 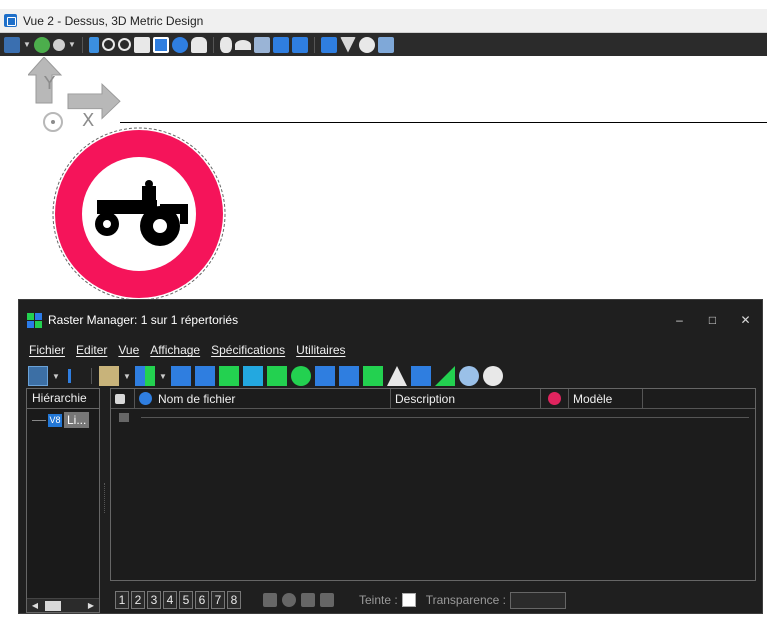 I want to click on select-raster-icon, so click(x=205, y=376).